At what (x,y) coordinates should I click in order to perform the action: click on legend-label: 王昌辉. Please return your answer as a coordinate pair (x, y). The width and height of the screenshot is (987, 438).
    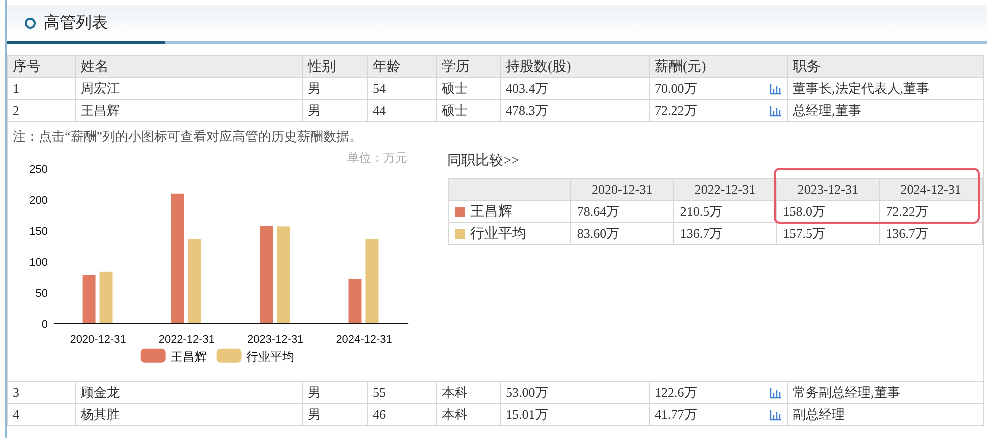
    Looking at the image, I should click on (188, 357).